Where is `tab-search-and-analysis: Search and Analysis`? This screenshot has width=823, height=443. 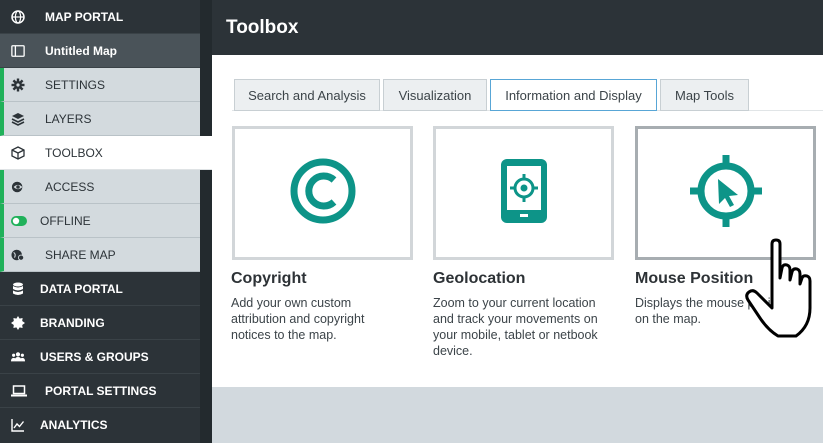 tab-search-and-analysis: Search and Analysis is located at coordinates (307, 95).